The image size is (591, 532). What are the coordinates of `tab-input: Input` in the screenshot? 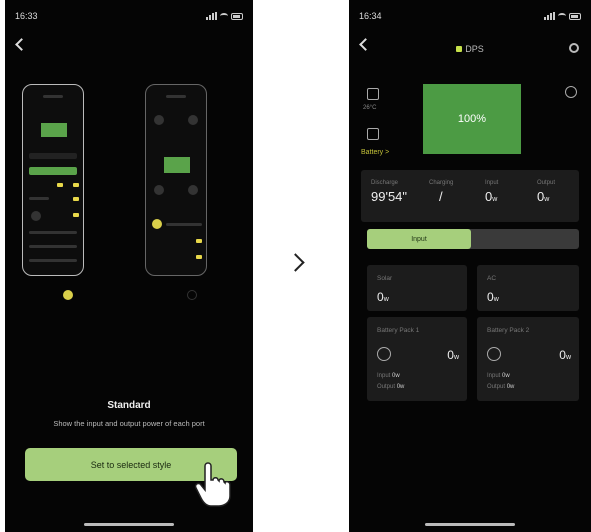 It's located at (419, 239).